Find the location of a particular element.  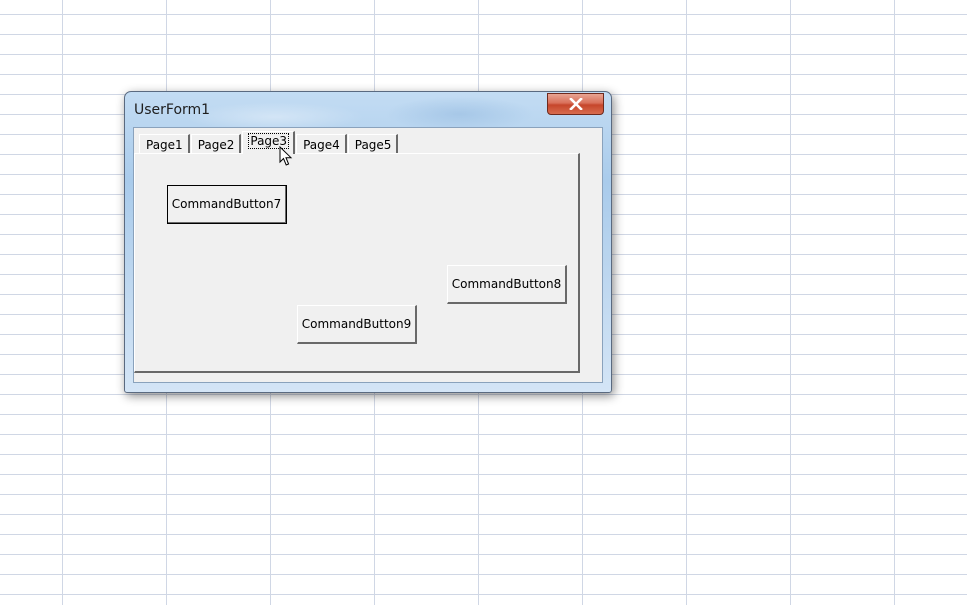

close-icon is located at coordinates (576, 104).